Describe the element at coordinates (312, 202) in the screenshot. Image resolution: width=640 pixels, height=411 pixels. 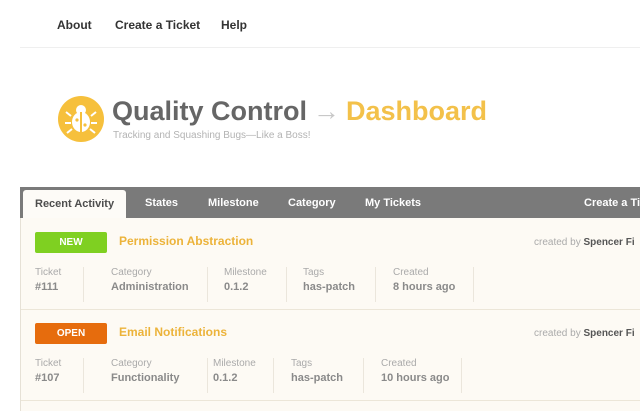
I see `tab-category: Category` at that location.